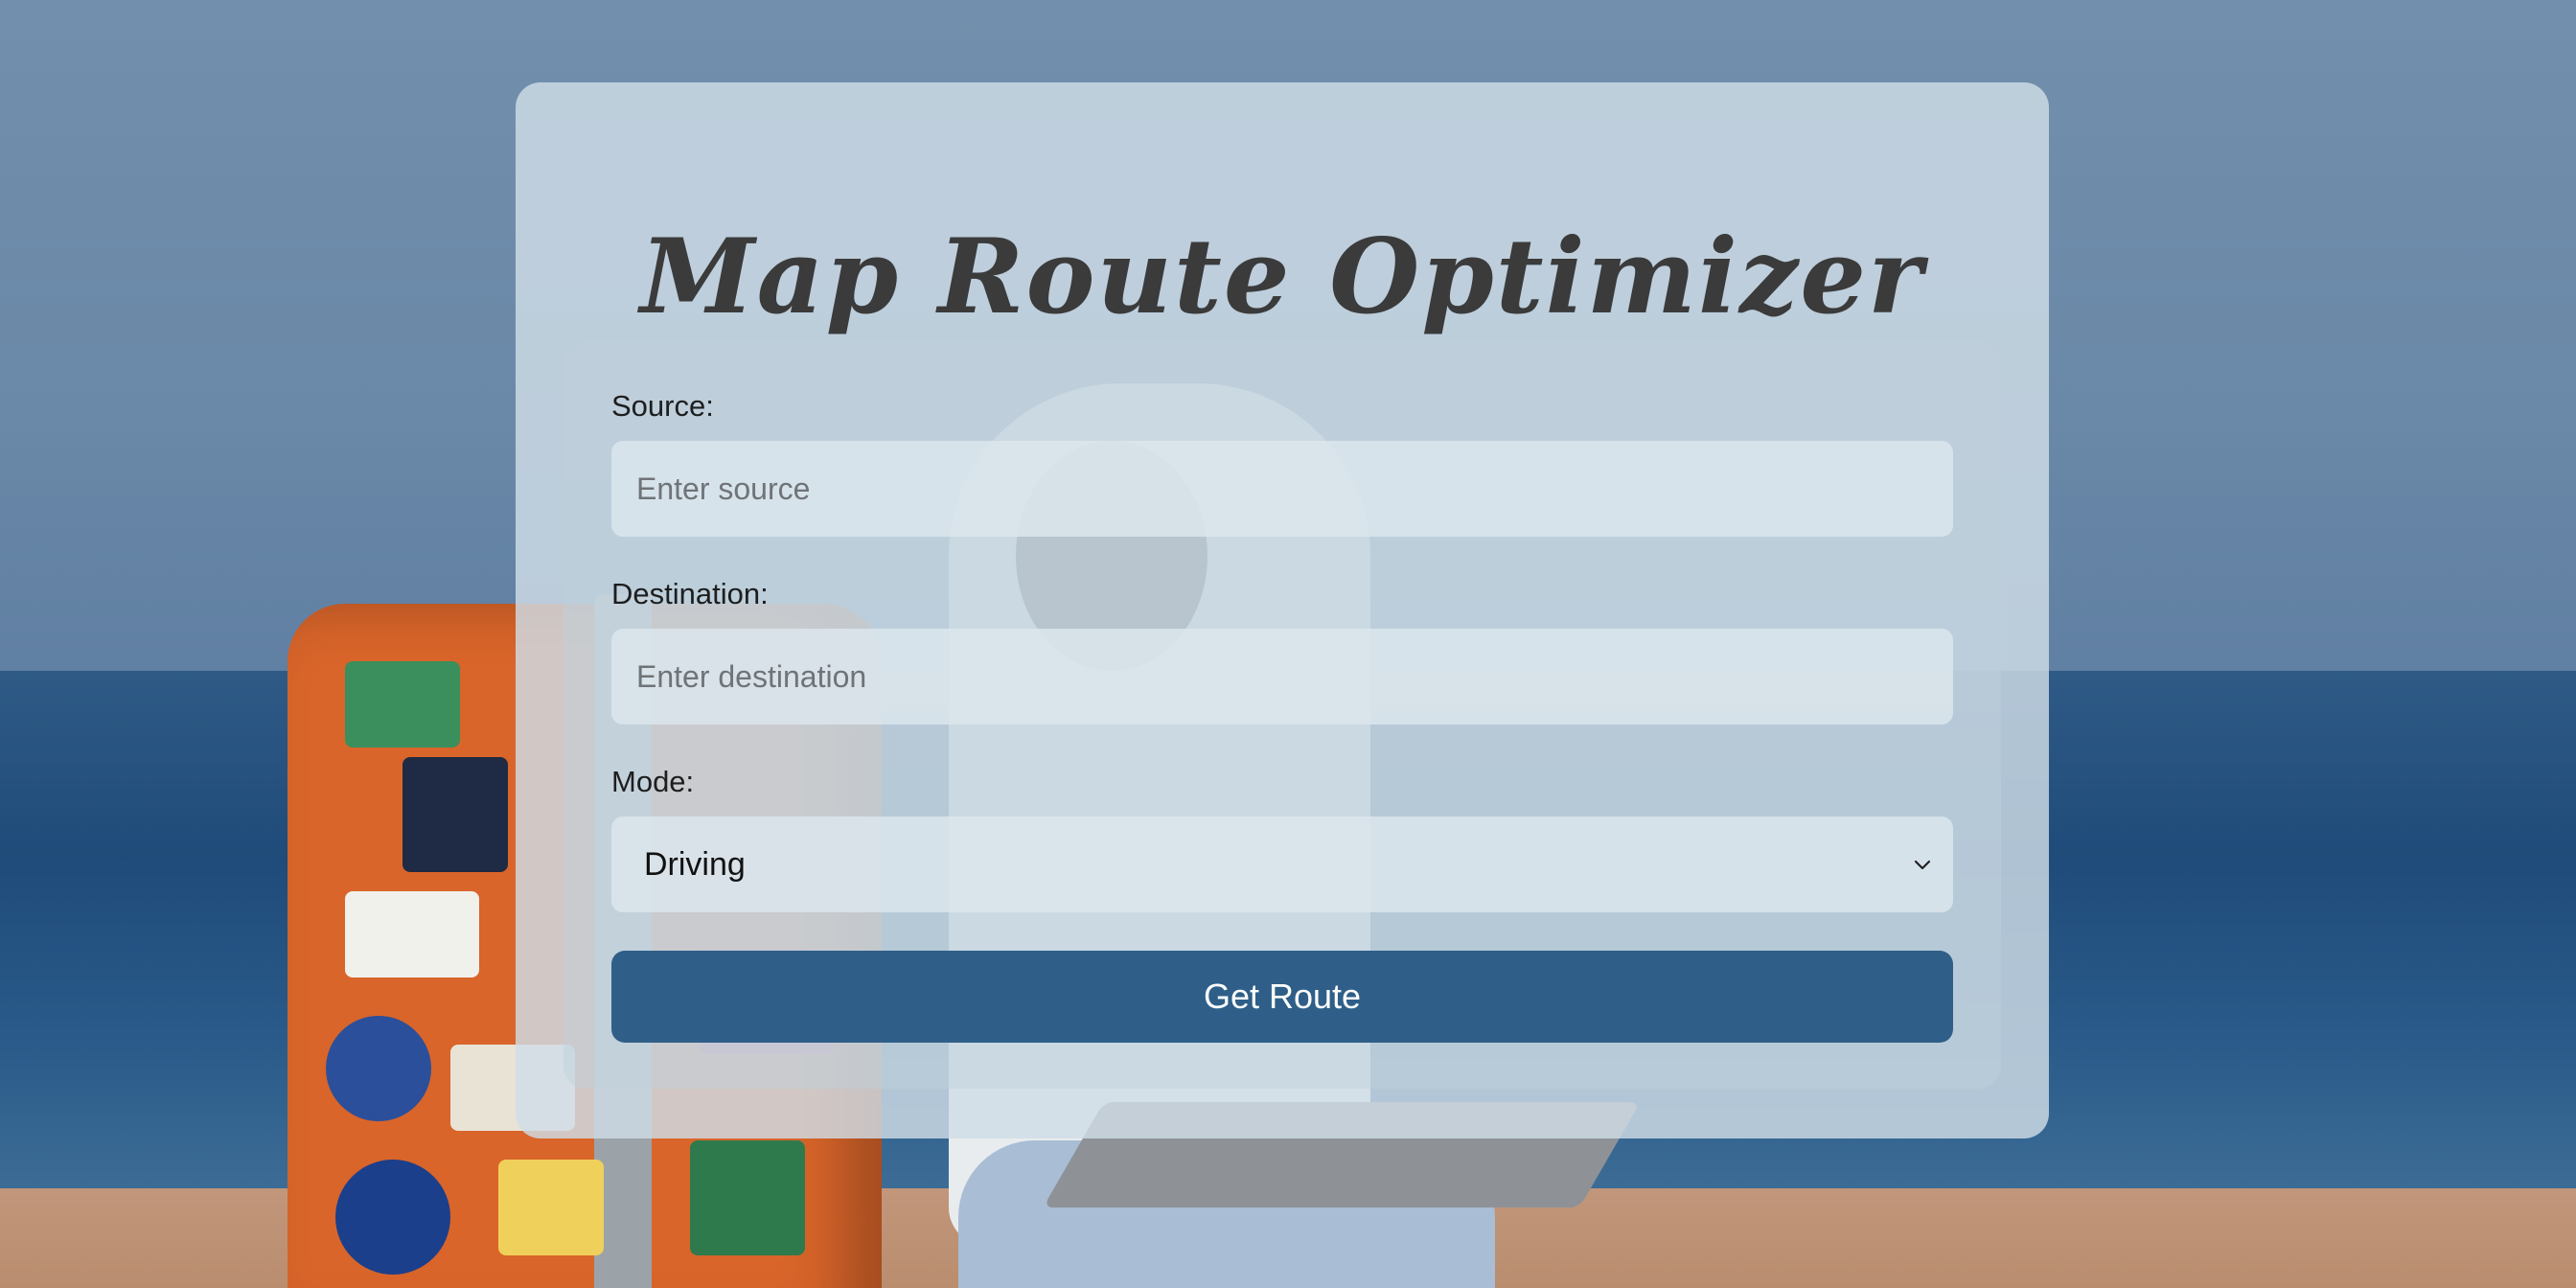  I want to click on source-label: Source:, so click(662, 406).